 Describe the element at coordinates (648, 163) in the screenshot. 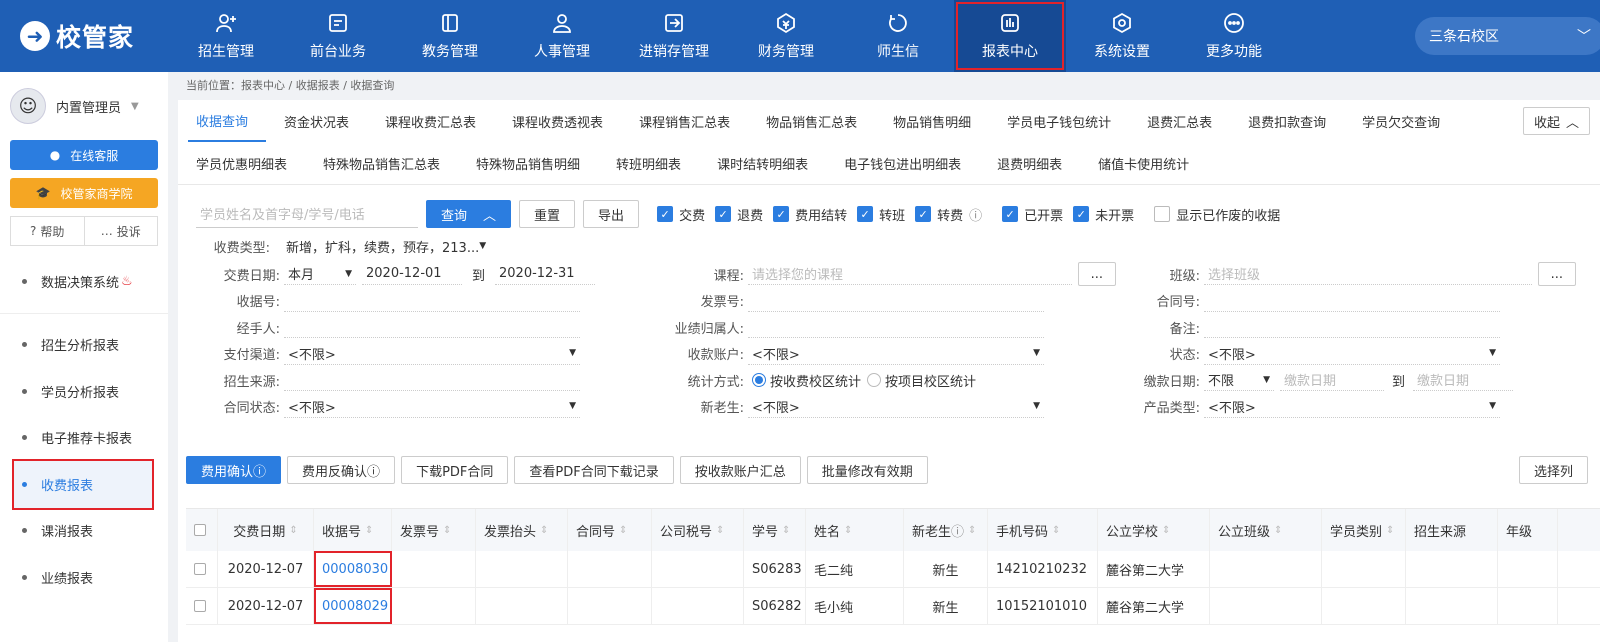

I see `tab-report: 转班明细表` at that location.